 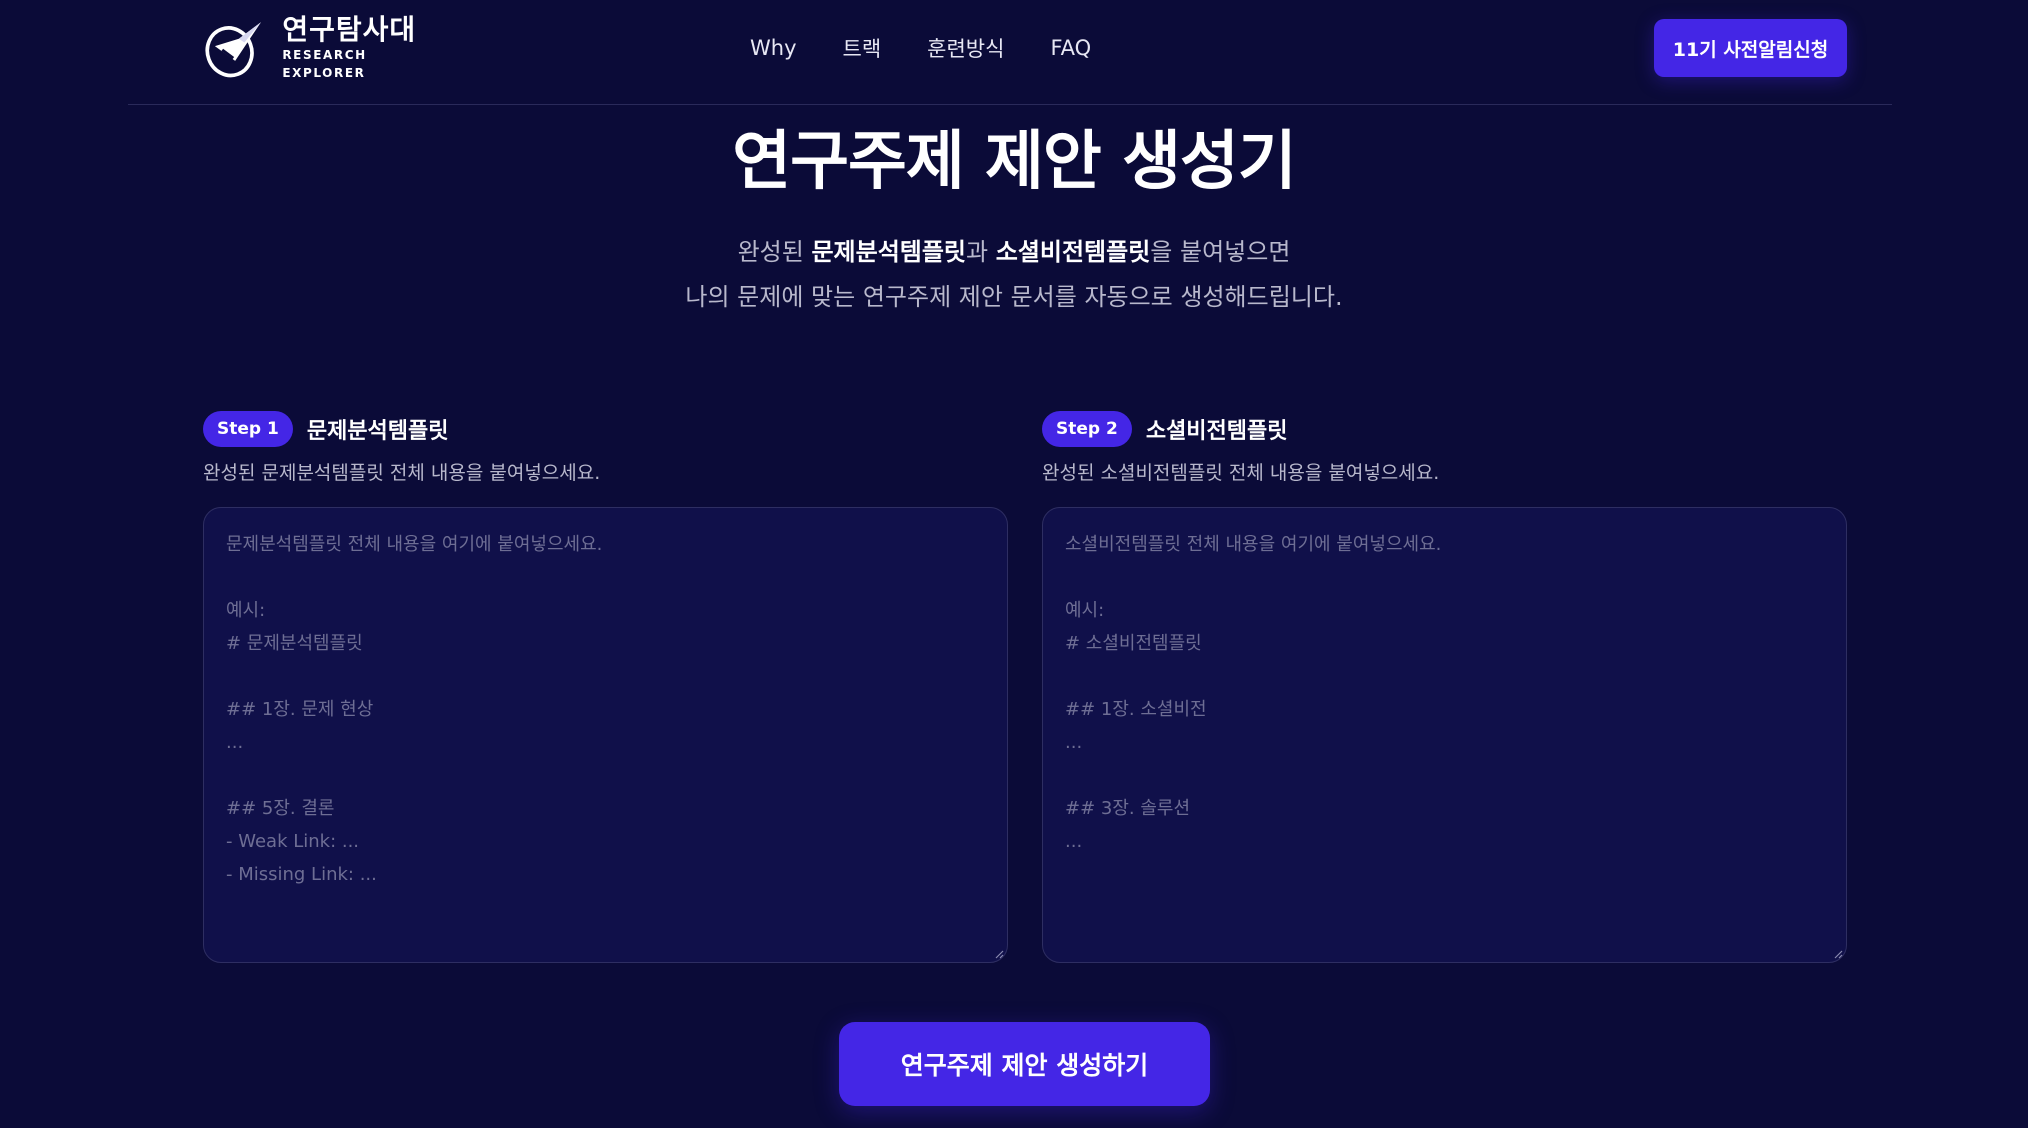 I want to click on placeholder-line: # 문제분석템플릿, so click(x=294, y=643).